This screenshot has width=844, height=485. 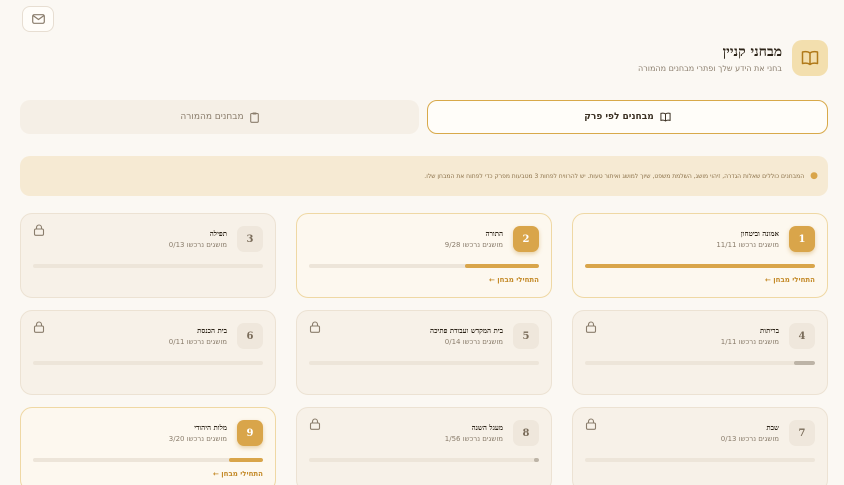 What do you see at coordinates (619, 117) in the screenshot?
I see `tab-chapter-tests-label: מבחנים לפי פרק` at bounding box center [619, 117].